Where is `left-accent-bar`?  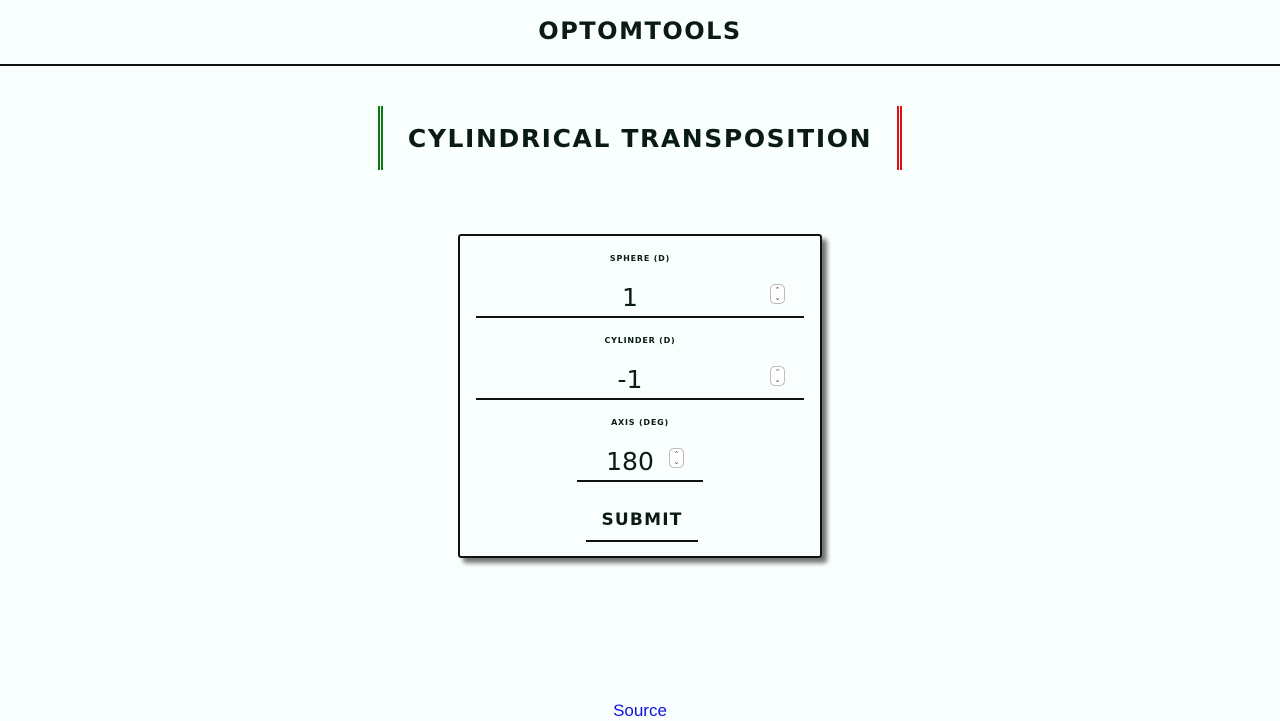 left-accent-bar is located at coordinates (380, 138).